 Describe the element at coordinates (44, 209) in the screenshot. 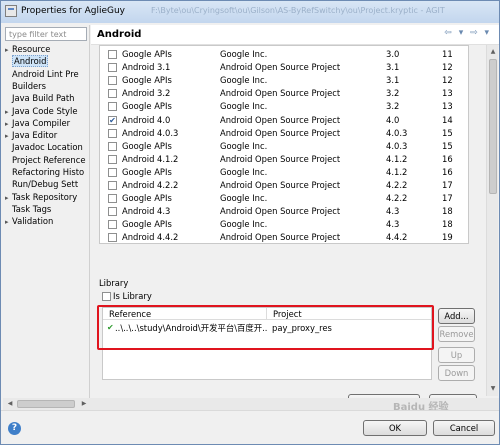

I see `tree-item: Task Tags` at that location.